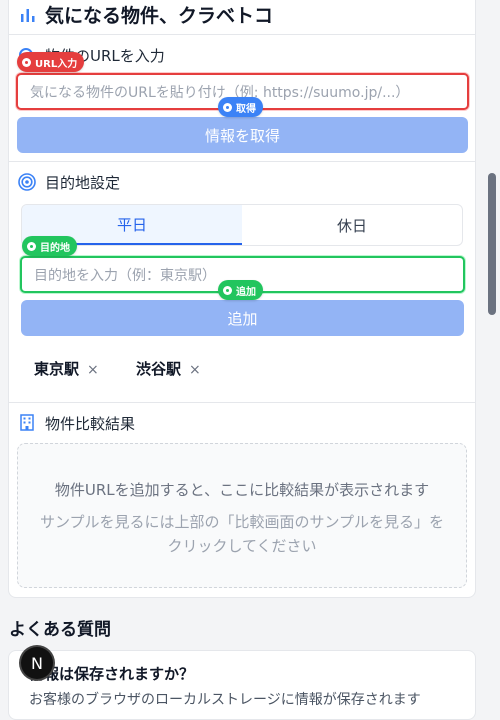  I want to click on fetch-badge: 取得, so click(240, 107).